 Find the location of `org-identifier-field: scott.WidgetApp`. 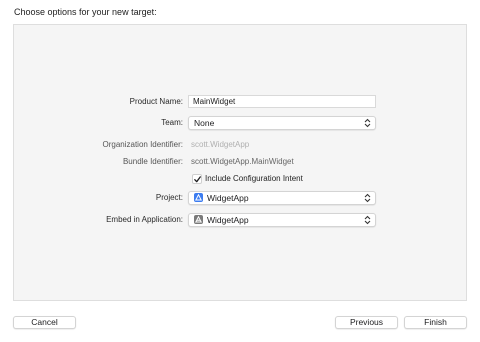

org-identifier-field: scott.WidgetApp is located at coordinates (220, 145).